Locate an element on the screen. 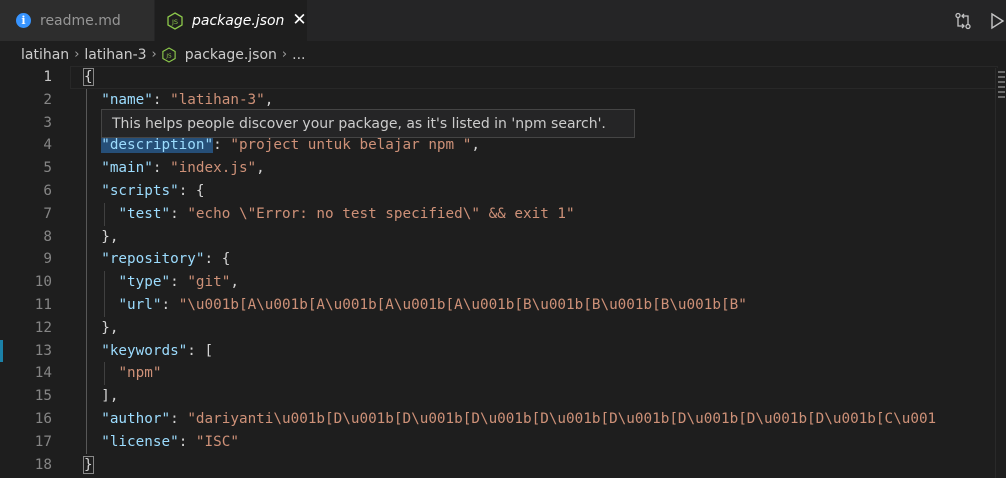 This screenshot has height=478, width=1006. json-string: "npm" is located at coordinates (140, 373).